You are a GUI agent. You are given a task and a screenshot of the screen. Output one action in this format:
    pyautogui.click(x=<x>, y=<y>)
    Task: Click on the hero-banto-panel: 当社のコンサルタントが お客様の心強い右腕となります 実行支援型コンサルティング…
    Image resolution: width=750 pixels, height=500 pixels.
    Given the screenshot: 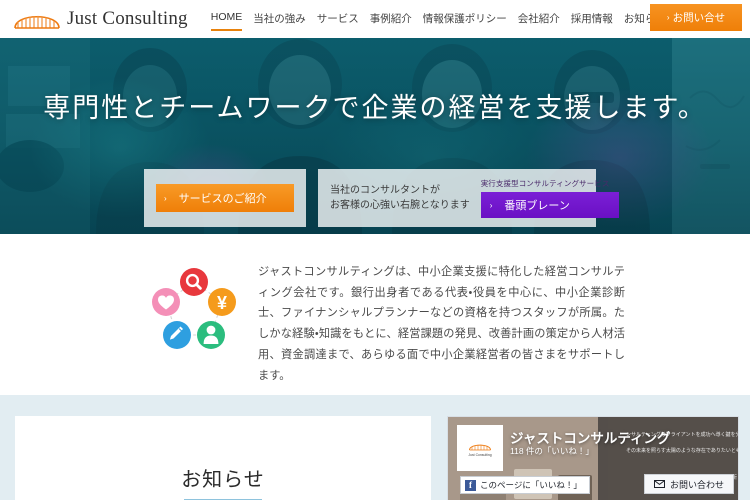 What is the action you would take?
    pyautogui.click(x=468, y=198)
    